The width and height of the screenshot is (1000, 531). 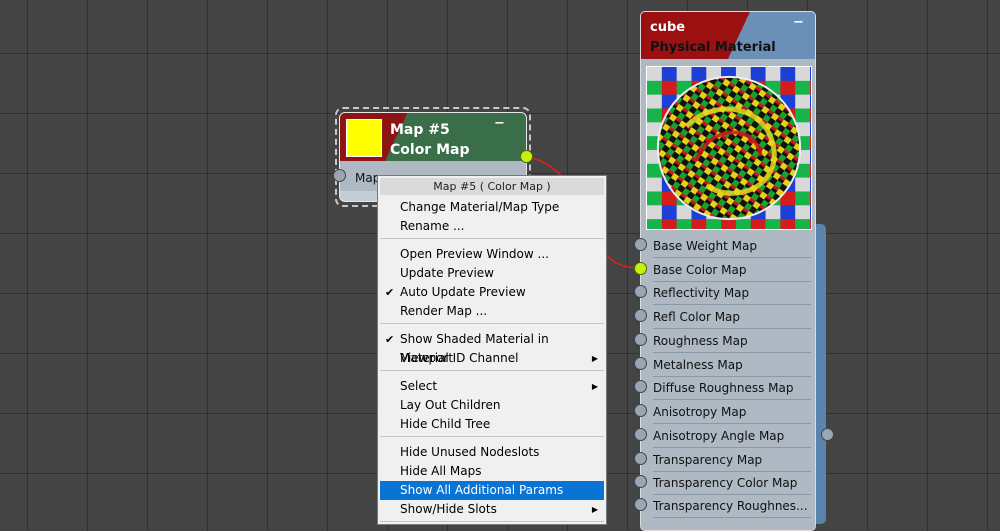 What do you see at coordinates (640, 458) in the screenshot?
I see `slot-port-transparency-map` at bounding box center [640, 458].